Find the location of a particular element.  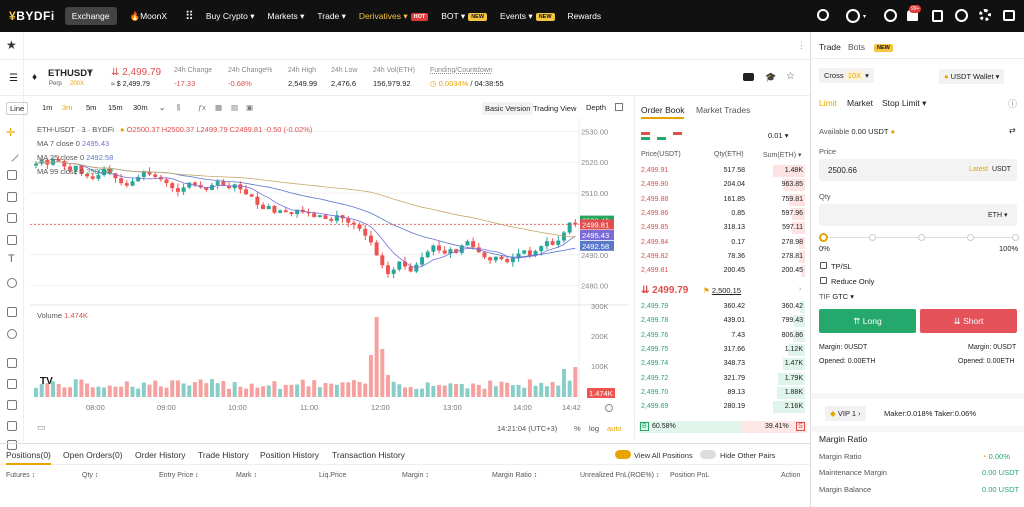

ask-row: 2,499.90 204.04 963.85 is located at coordinates (723, 185).